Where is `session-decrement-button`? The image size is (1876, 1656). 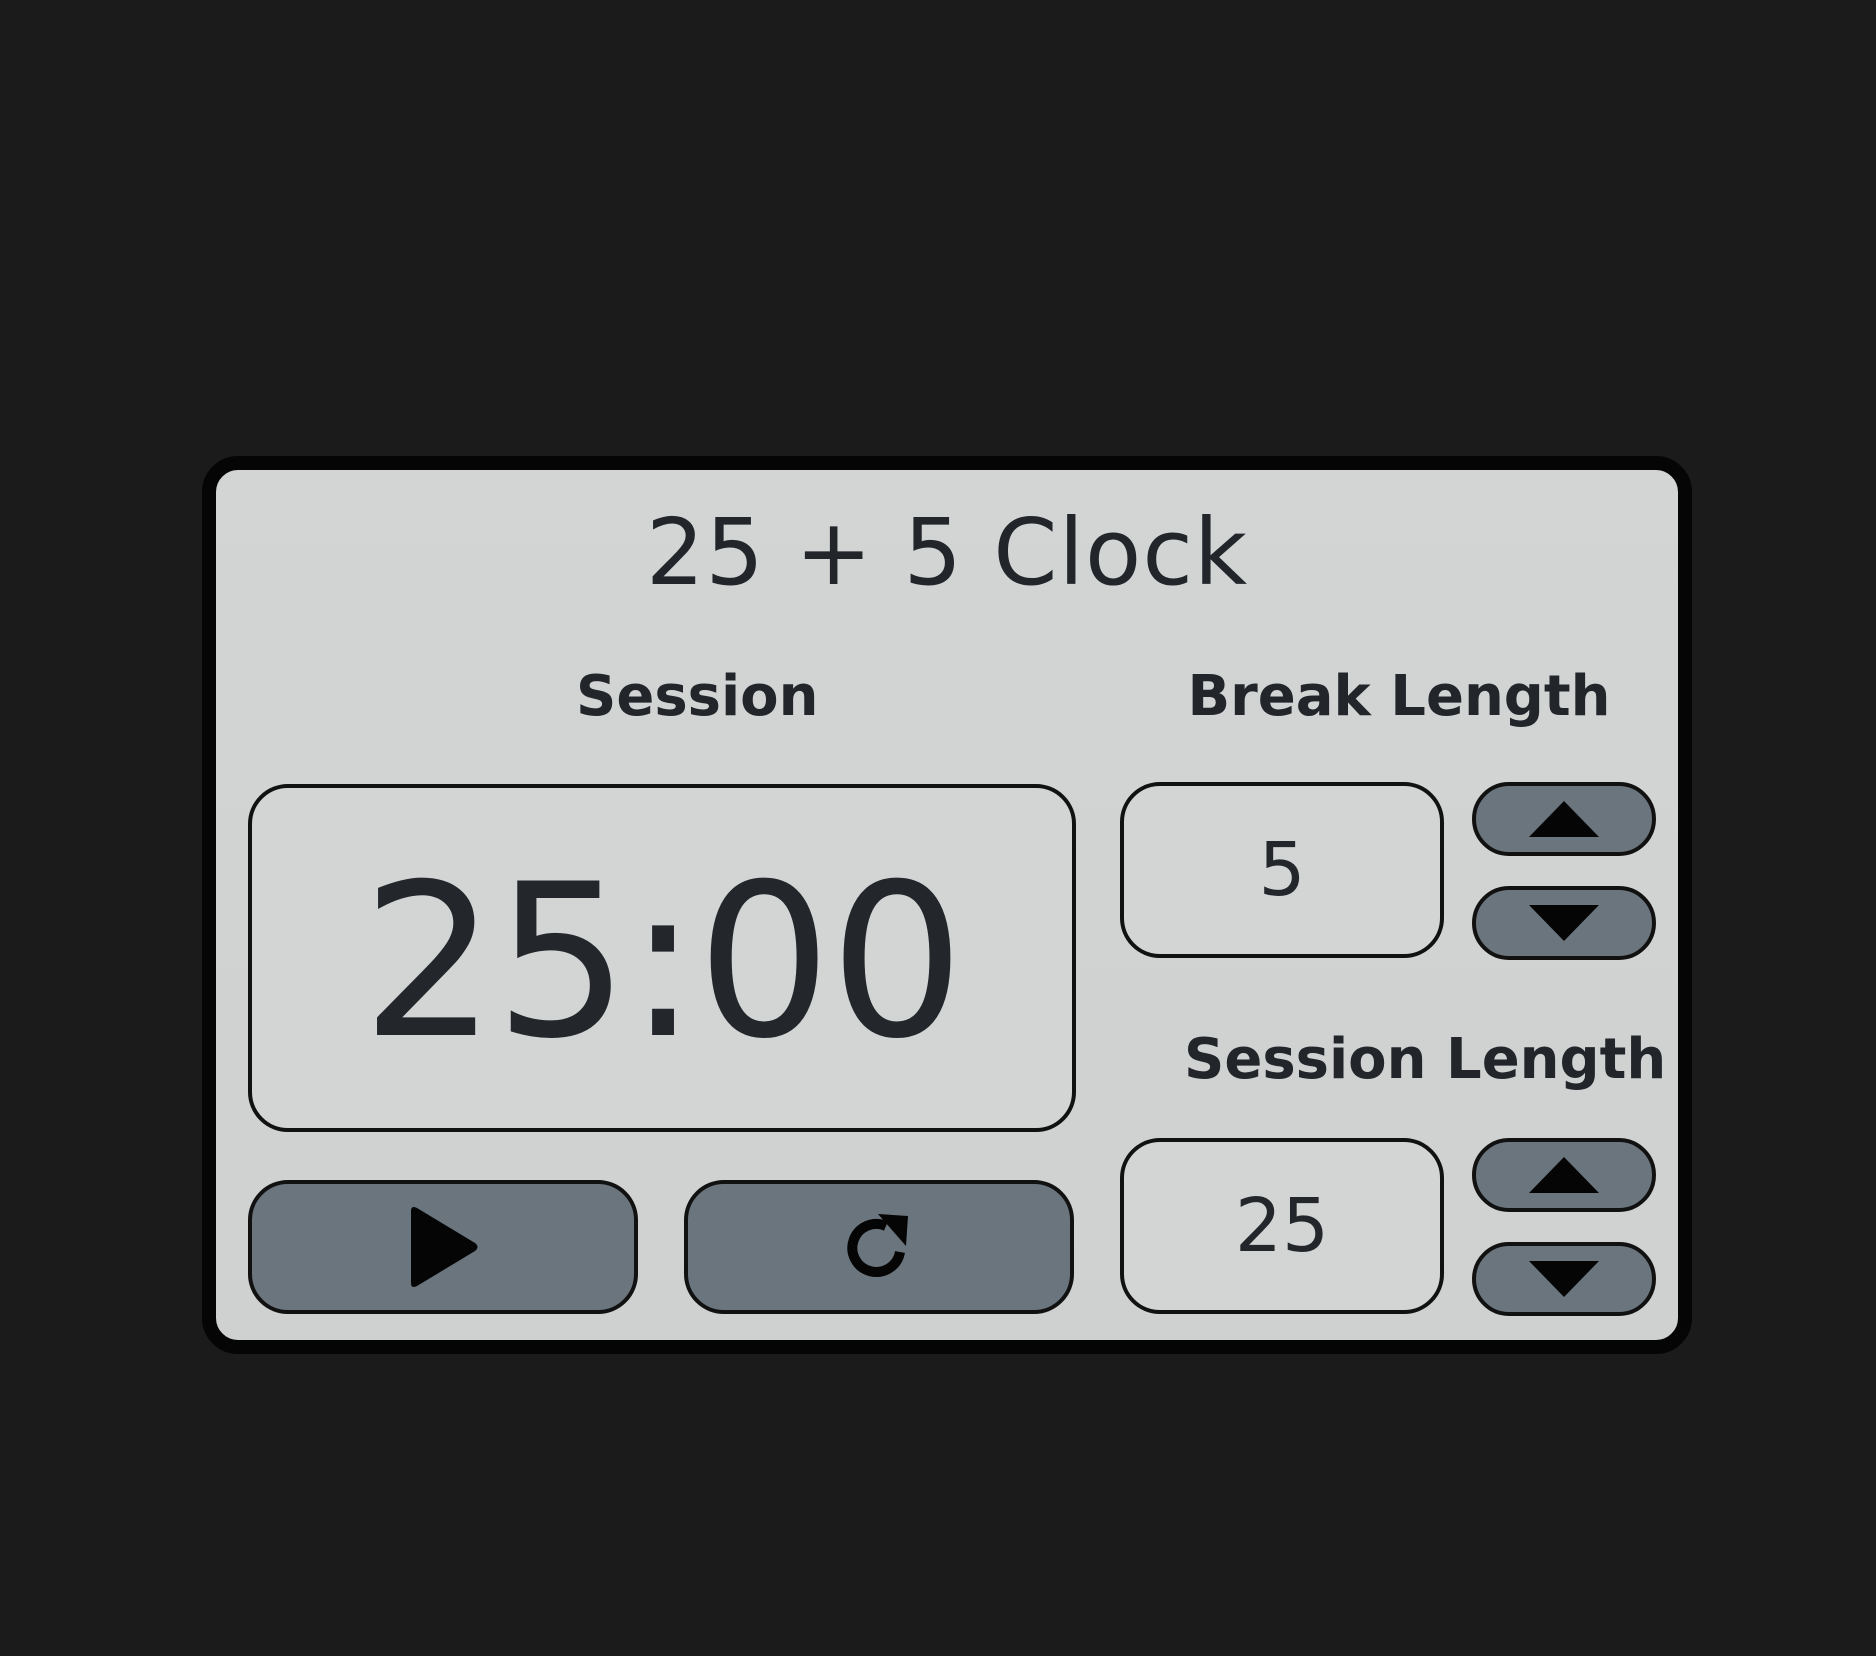
session-decrement-button is located at coordinates (1564, 1279).